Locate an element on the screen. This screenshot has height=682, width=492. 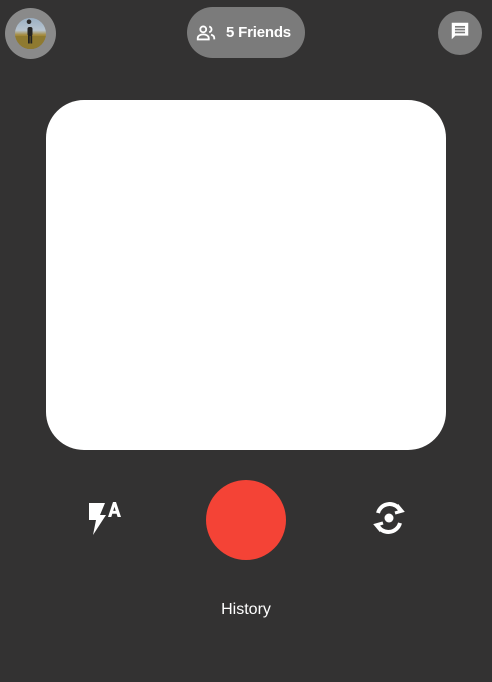
profile-avatar-button is located at coordinates (30, 33).